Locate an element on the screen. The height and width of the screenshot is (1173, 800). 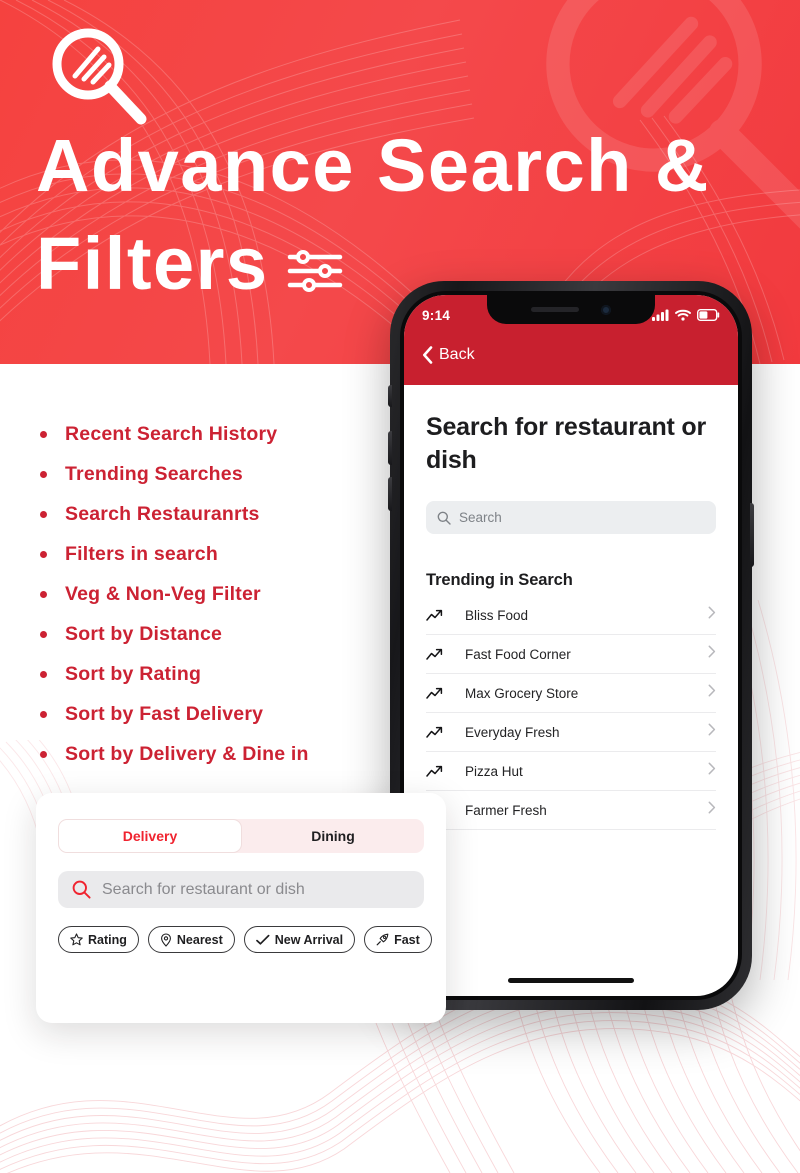
volume-down-button is located at coordinates (390, 494).